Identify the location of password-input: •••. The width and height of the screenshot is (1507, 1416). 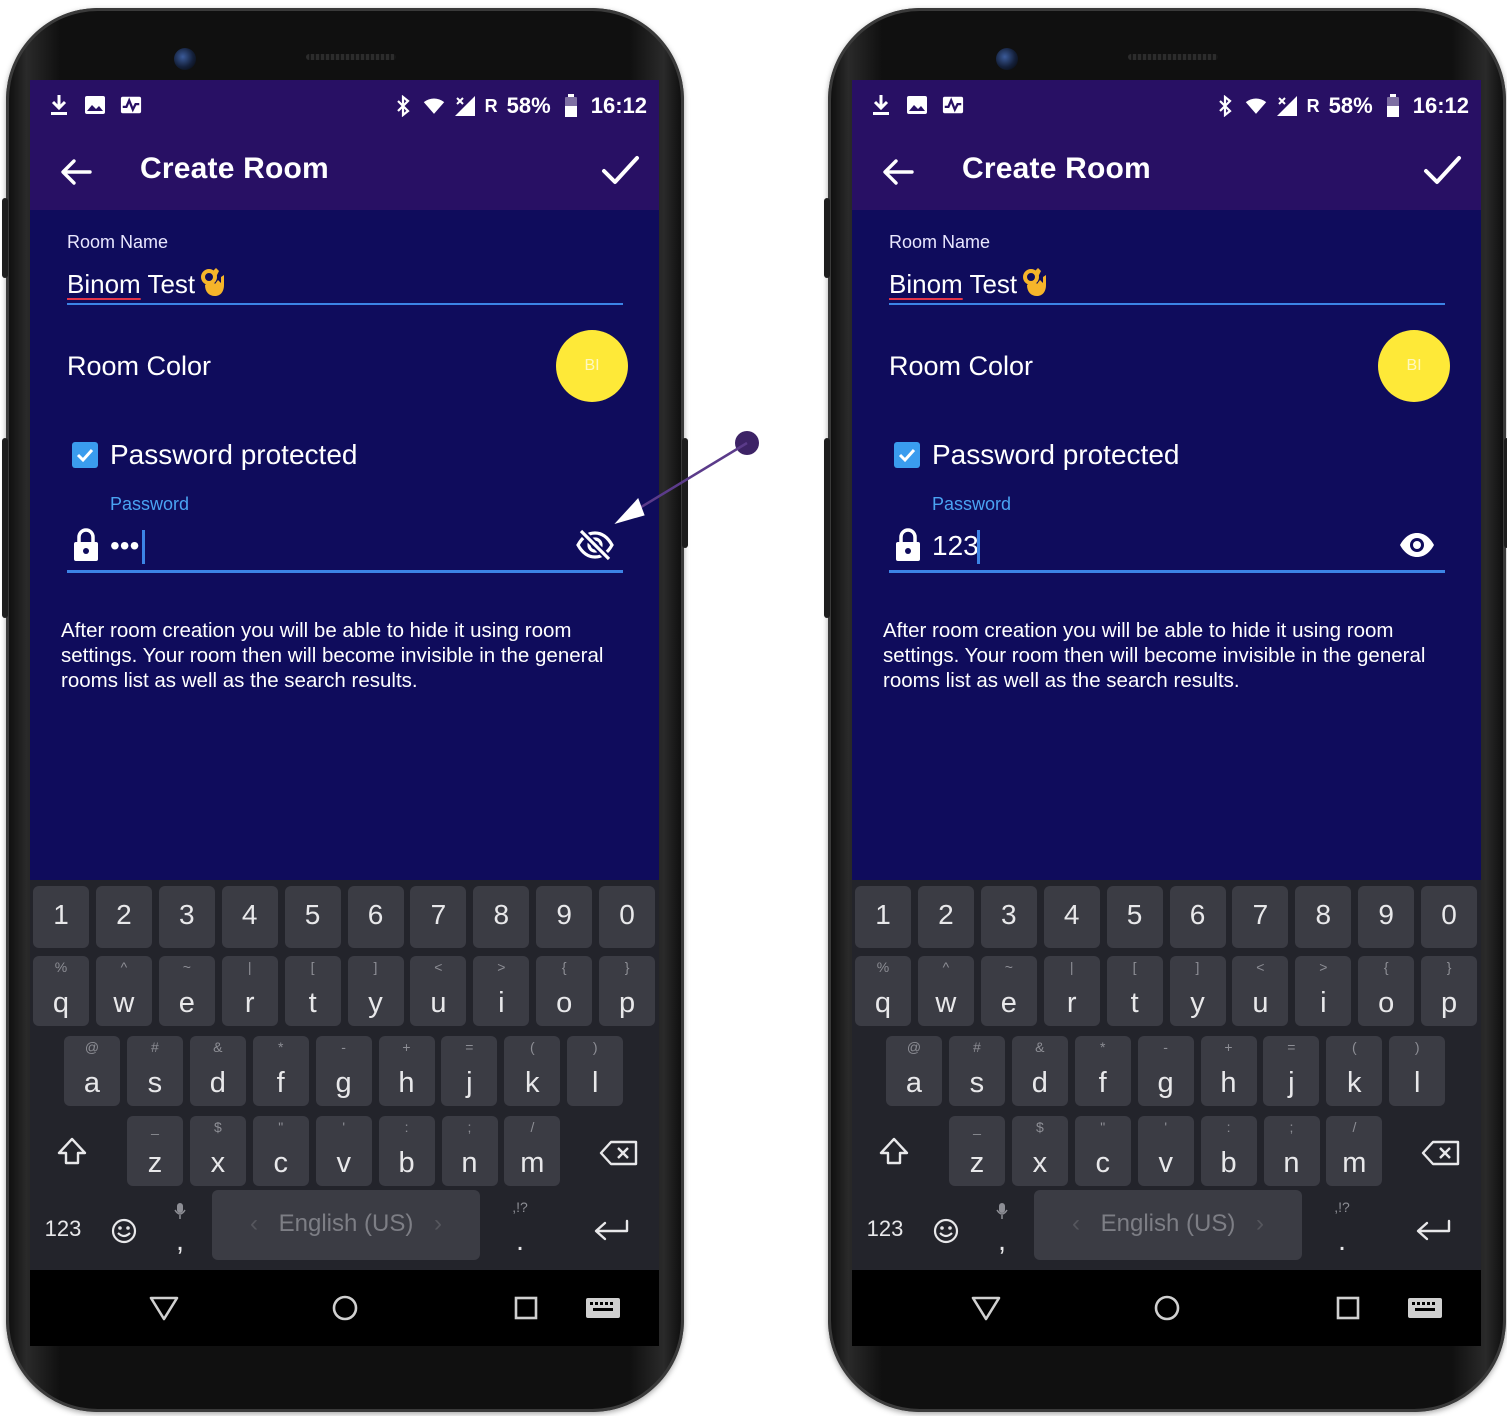
(124, 546).